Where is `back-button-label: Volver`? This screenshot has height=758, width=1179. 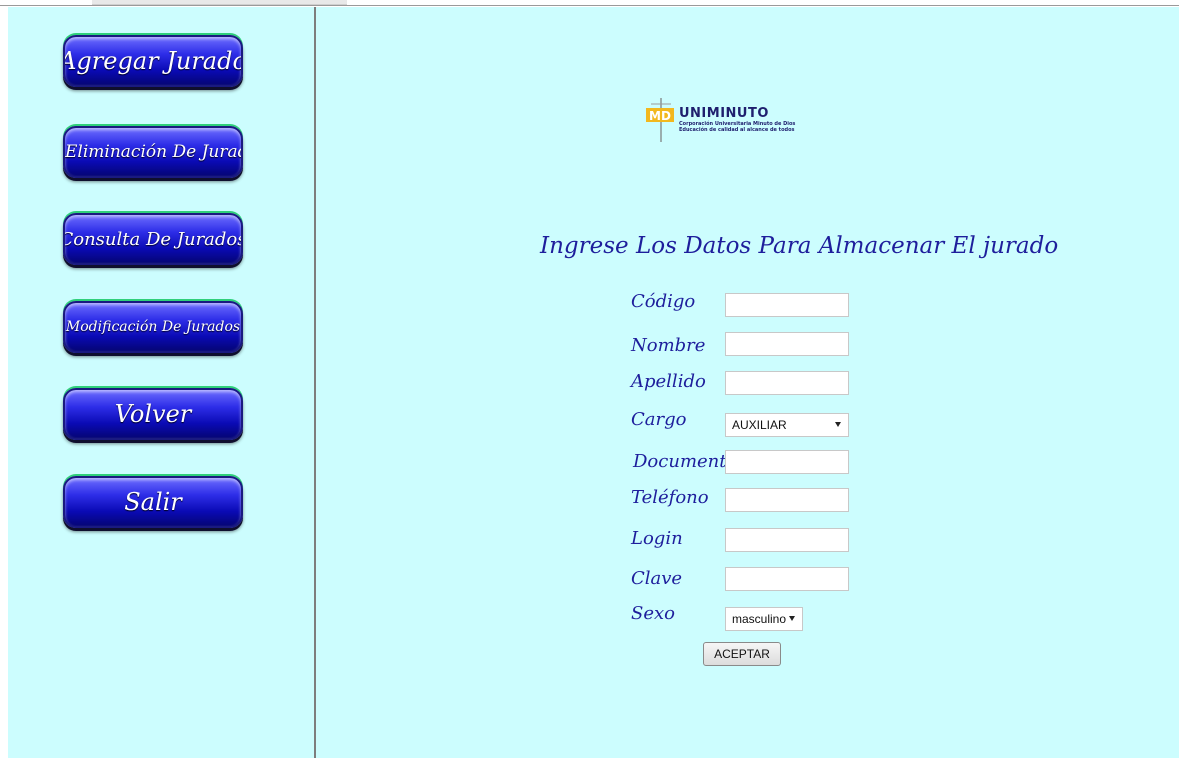
back-button-label: Volver is located at coordinates (153, 414).